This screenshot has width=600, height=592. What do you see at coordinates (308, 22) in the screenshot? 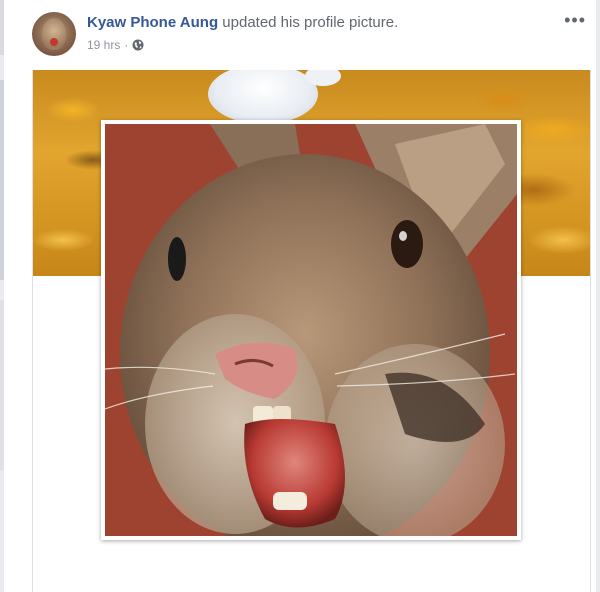
I see `post-action-text: updated his profile picture.` at bounding box center [308, 22].